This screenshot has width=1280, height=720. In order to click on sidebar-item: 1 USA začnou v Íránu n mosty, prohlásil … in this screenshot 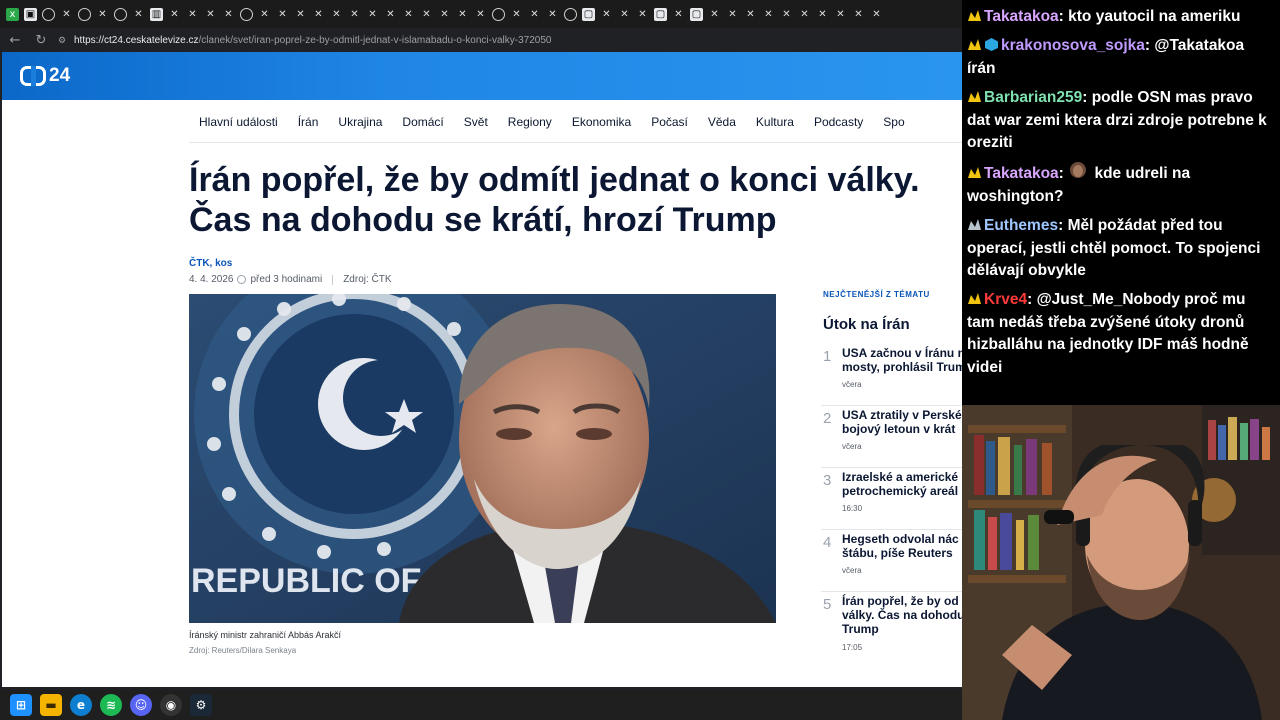, I will do `click(891, 375)`.